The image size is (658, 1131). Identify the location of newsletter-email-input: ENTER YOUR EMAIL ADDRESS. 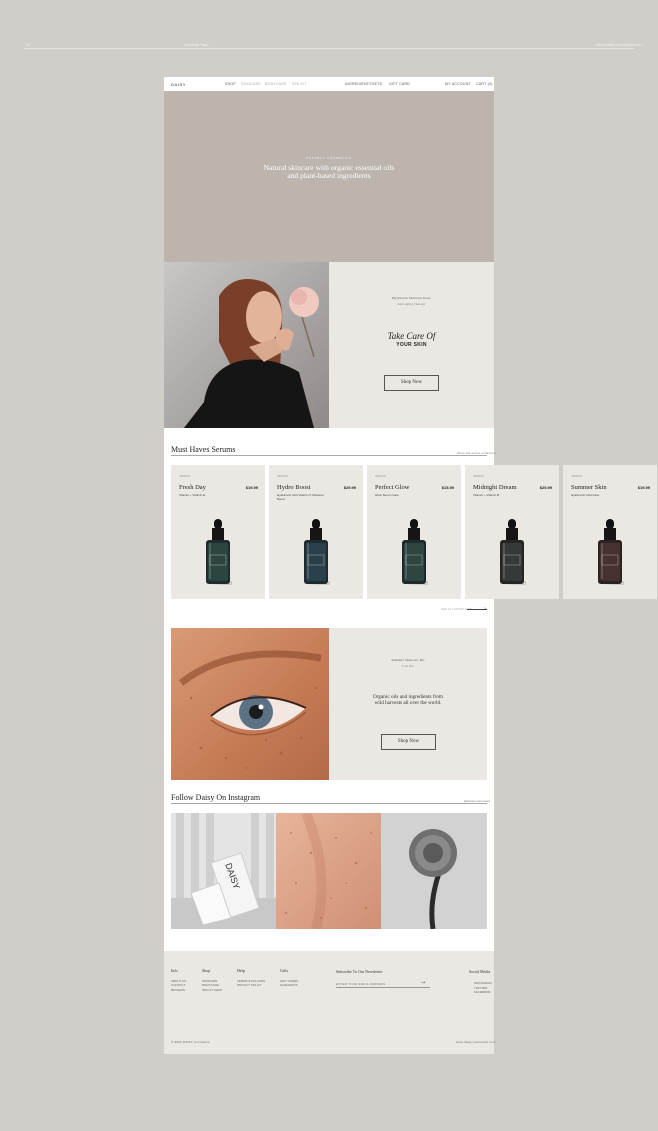
(383, 985).